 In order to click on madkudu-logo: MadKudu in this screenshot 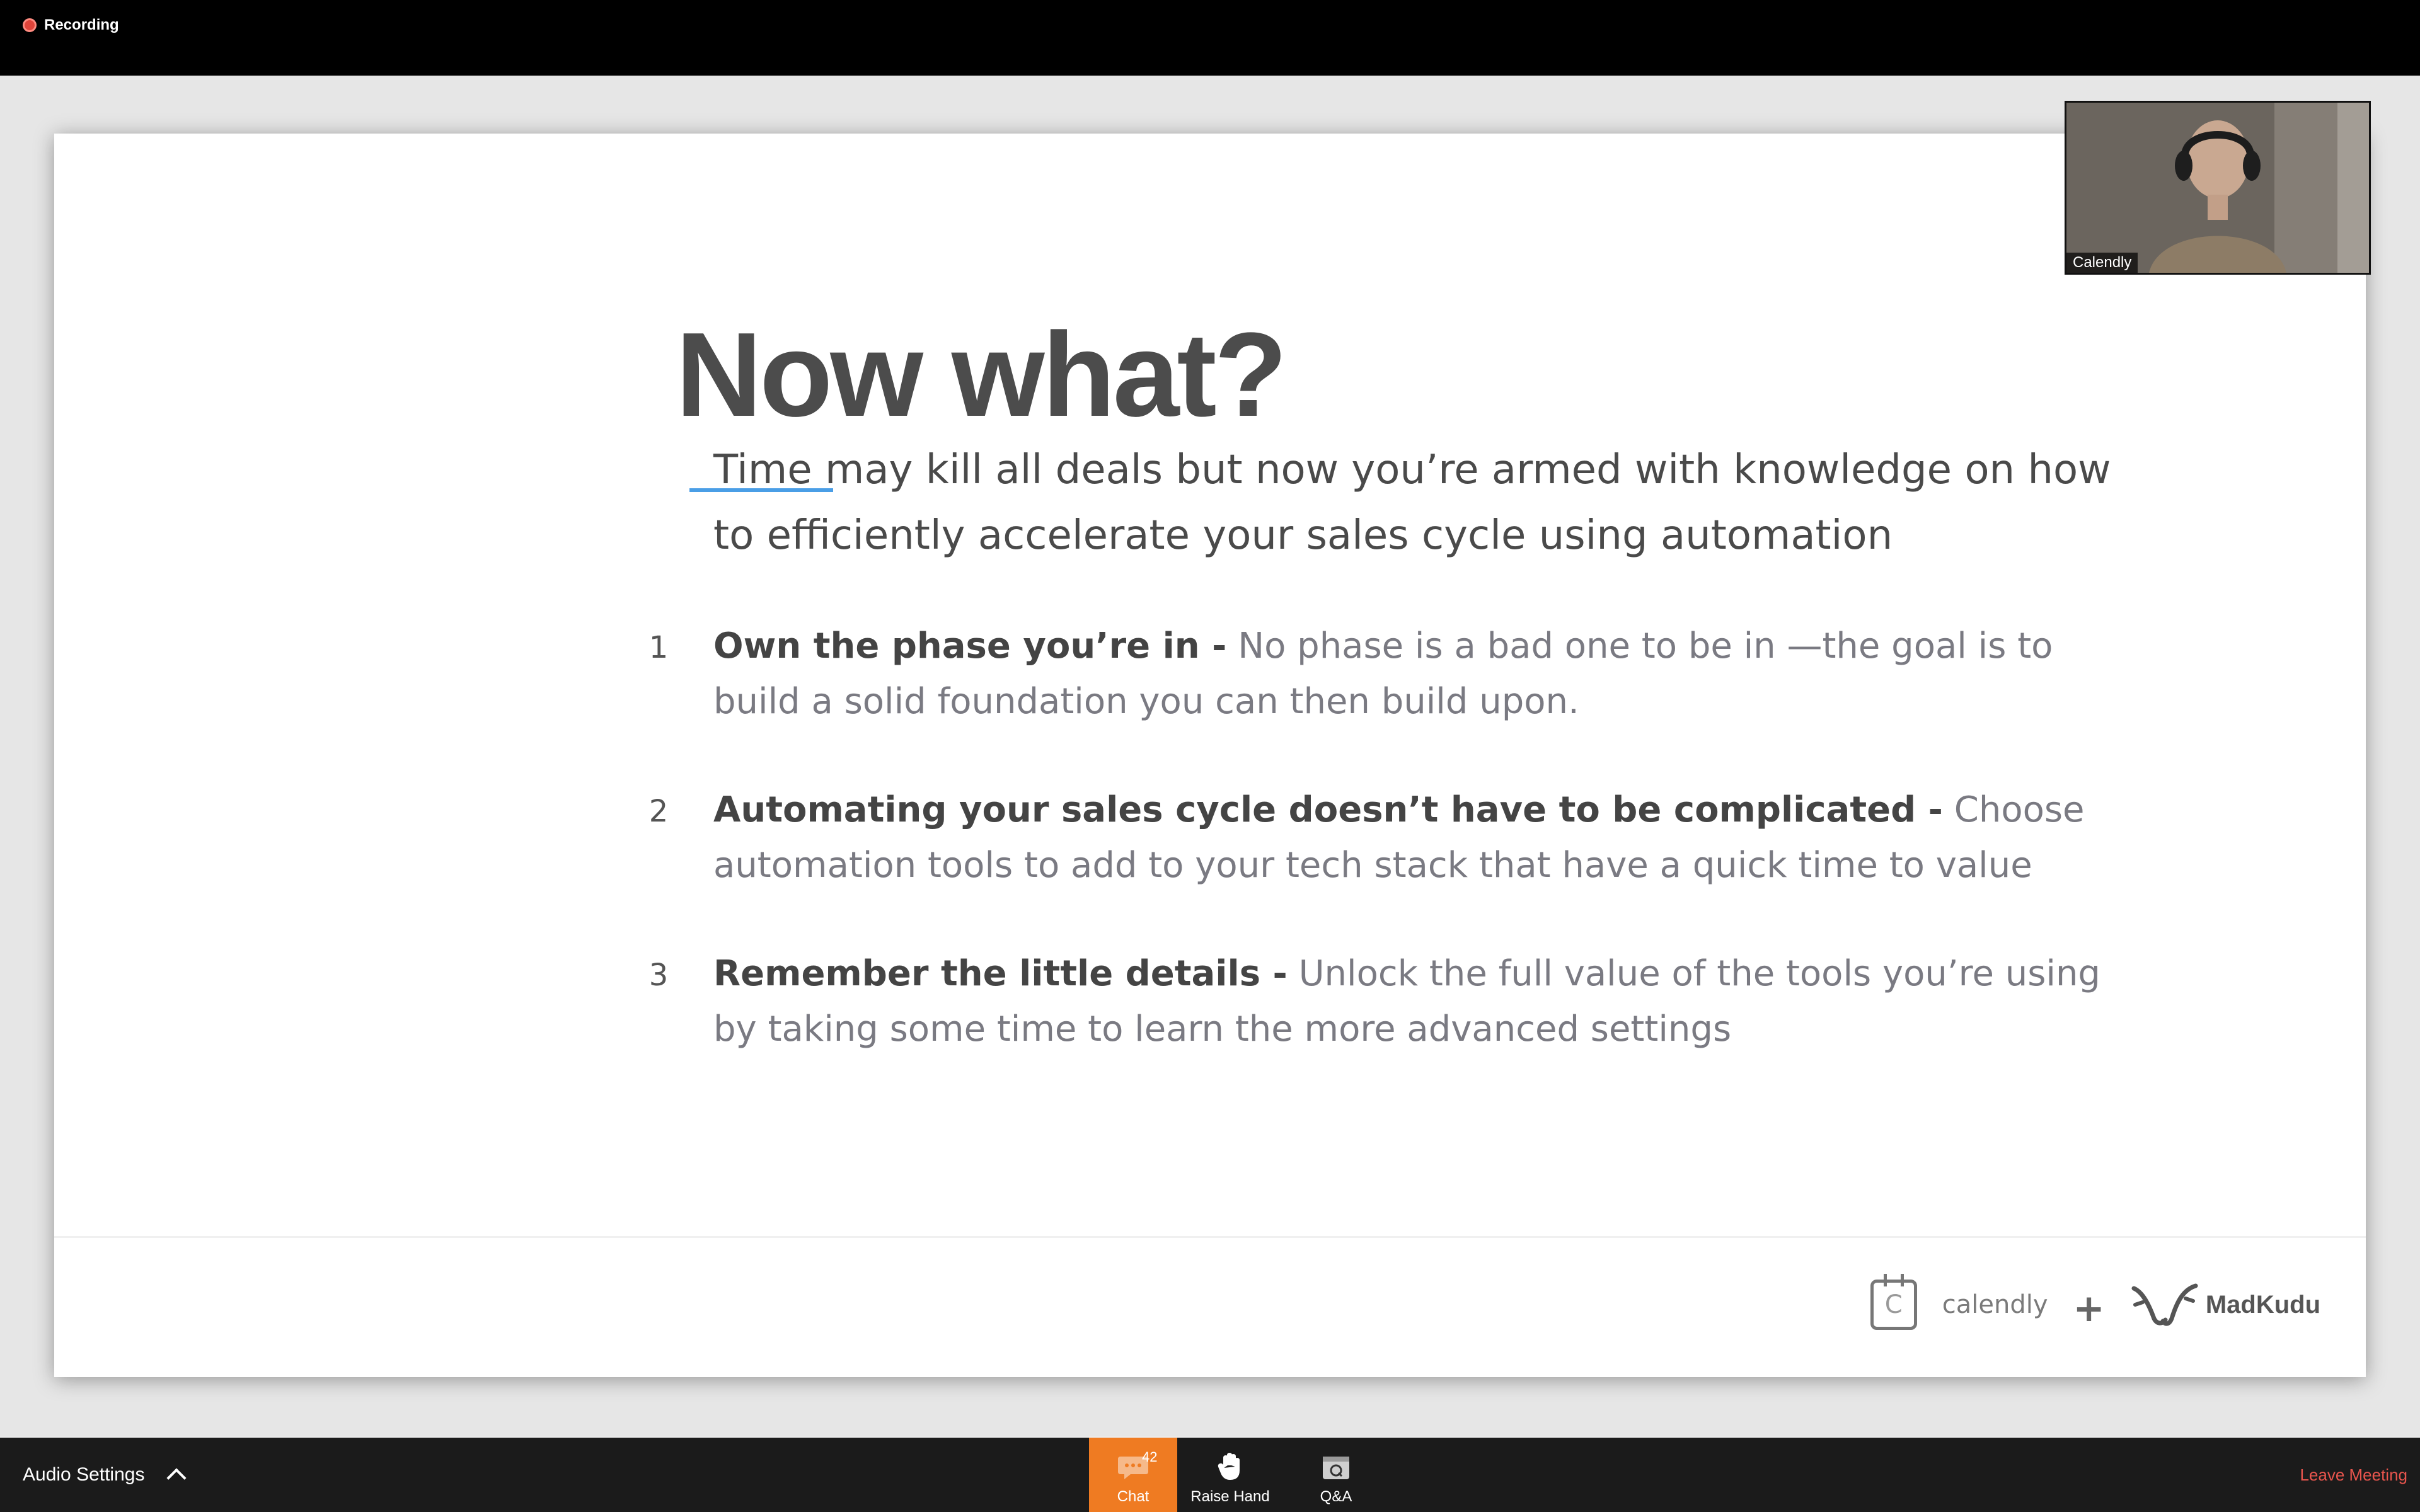, I will do `click(2225, 1305)`.